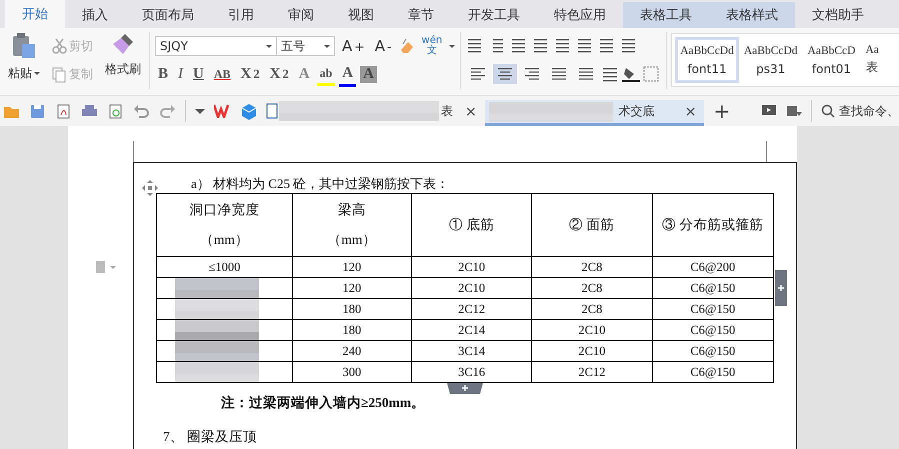 This screenshot has width=899, height=449. I want to click on copy-icon, so click(59, 74).